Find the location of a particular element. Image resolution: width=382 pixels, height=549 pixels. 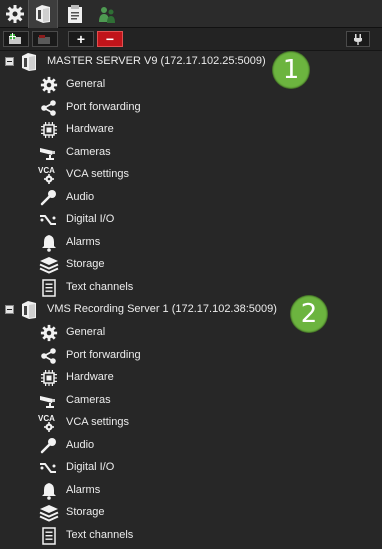

users-icon is located at coordinates (107, 15).